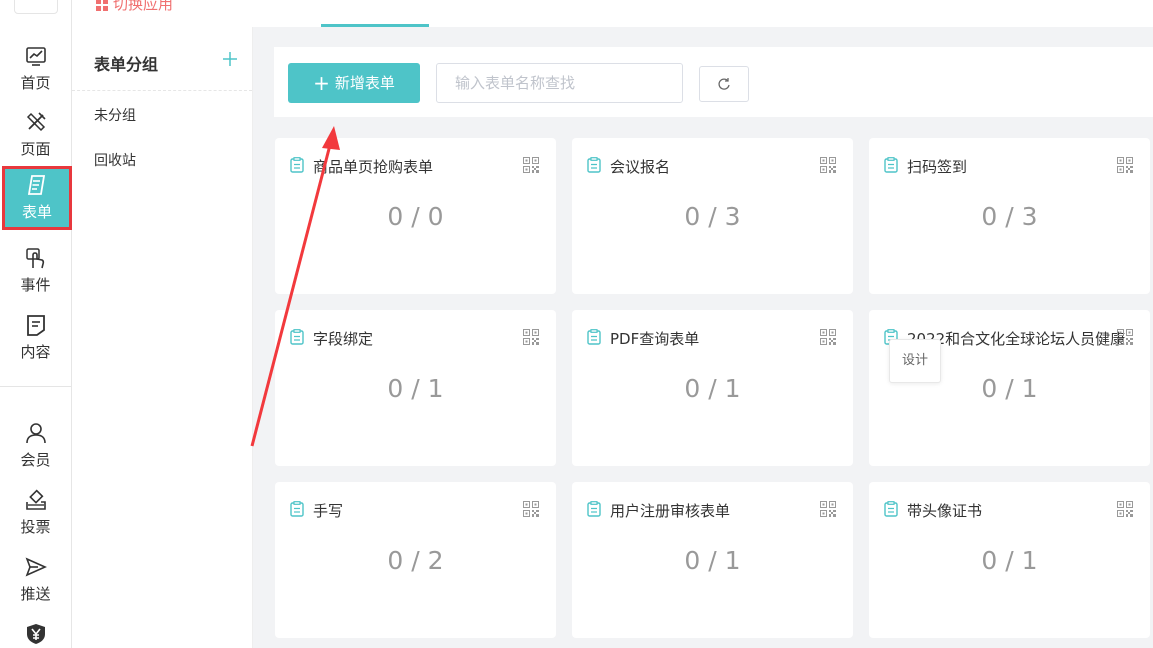  What do you see at coordinates (373, 167) in the screenshot?
I see `form-card-title: 商品单页抢购表单` at bounding box center [373, 167].